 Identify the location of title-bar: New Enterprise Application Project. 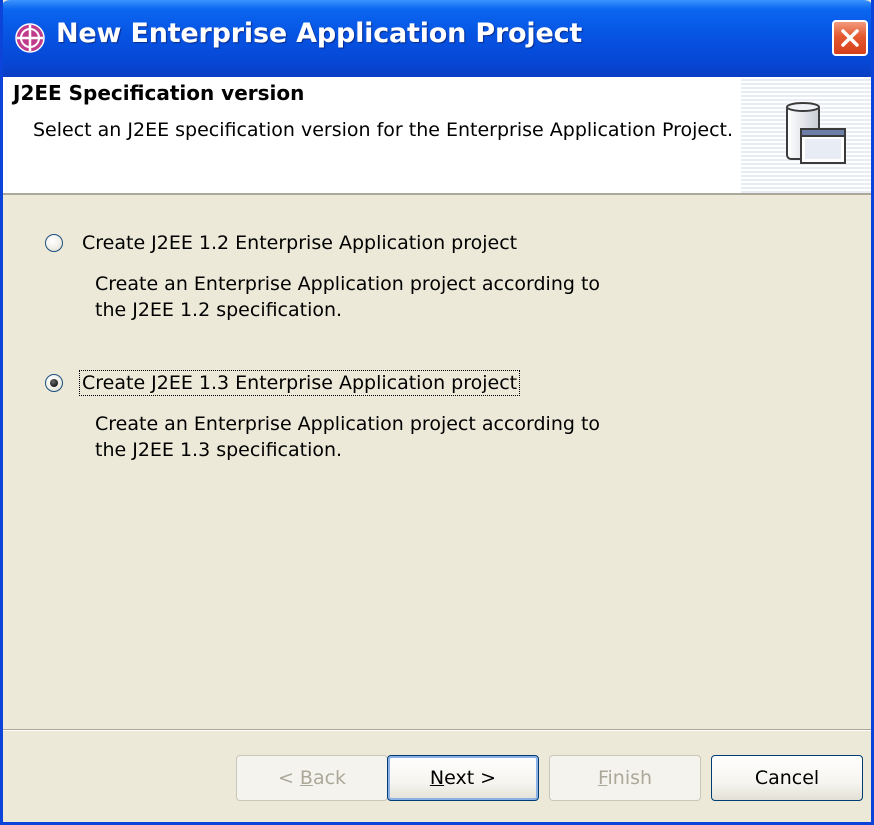
(437, 38).